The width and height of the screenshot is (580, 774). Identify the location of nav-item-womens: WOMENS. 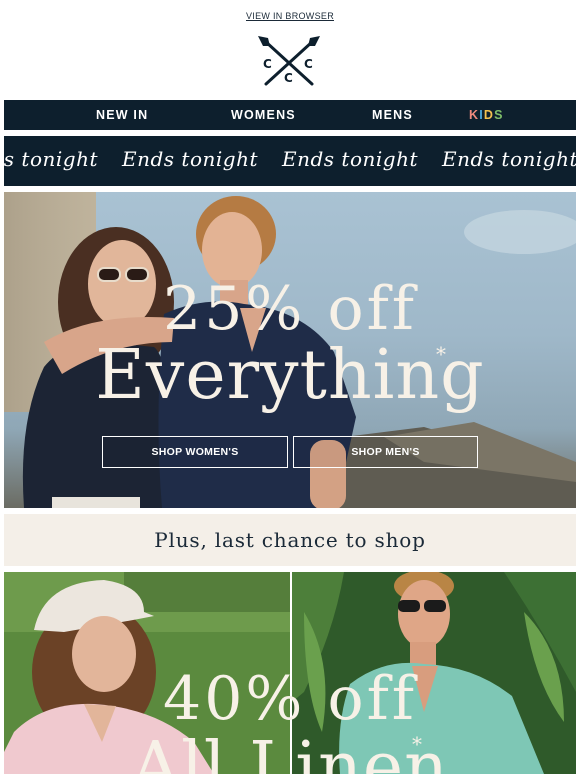
(263, 115).